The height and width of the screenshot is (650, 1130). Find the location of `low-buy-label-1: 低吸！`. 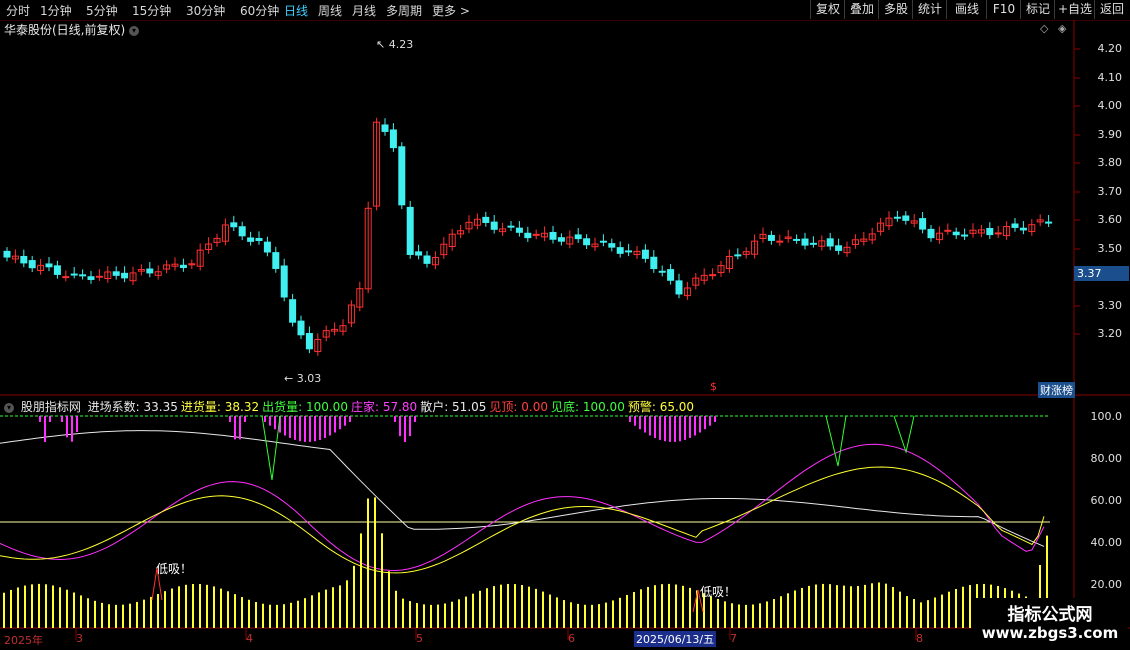

low-buy-label-1: 低吸！ is located at coordinates (174, 569).